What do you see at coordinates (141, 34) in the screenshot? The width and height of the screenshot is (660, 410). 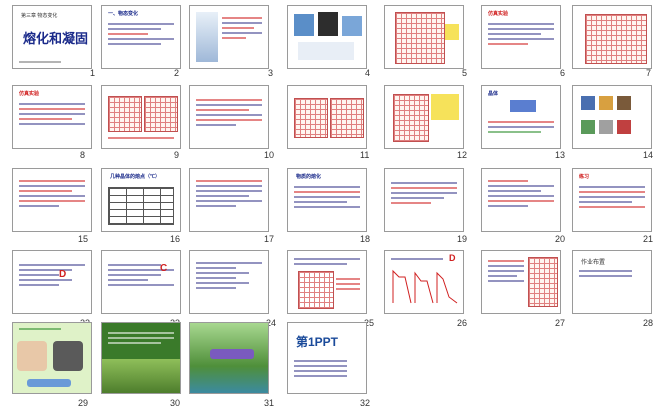 I see `slide-2-text-block` at bounding box center [141, 34].